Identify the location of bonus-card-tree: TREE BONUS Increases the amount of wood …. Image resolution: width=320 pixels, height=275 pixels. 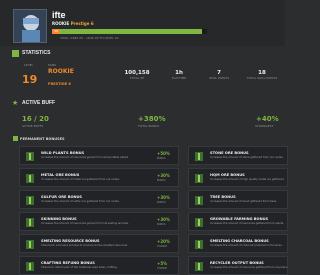
(238, 199).